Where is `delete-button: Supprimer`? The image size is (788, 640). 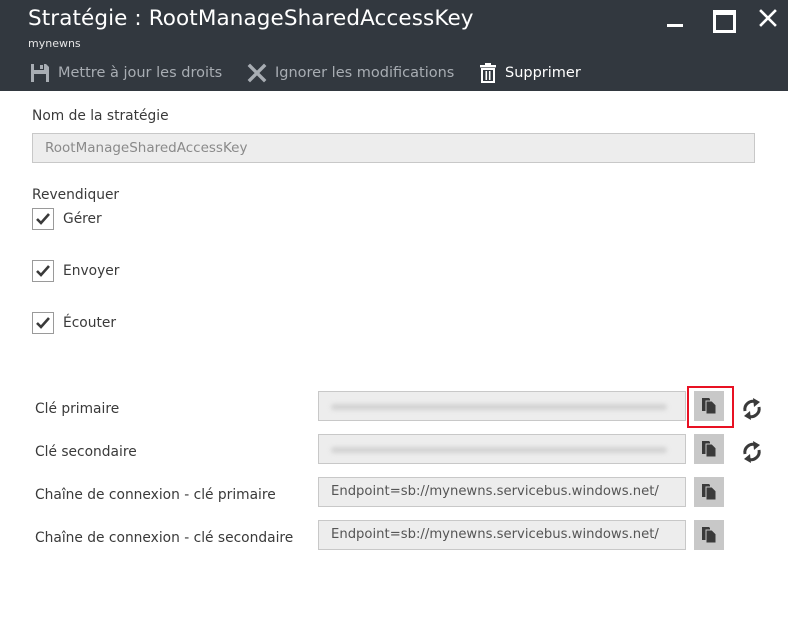 delete-button: Supprimer is located at coordinates (530, 73).